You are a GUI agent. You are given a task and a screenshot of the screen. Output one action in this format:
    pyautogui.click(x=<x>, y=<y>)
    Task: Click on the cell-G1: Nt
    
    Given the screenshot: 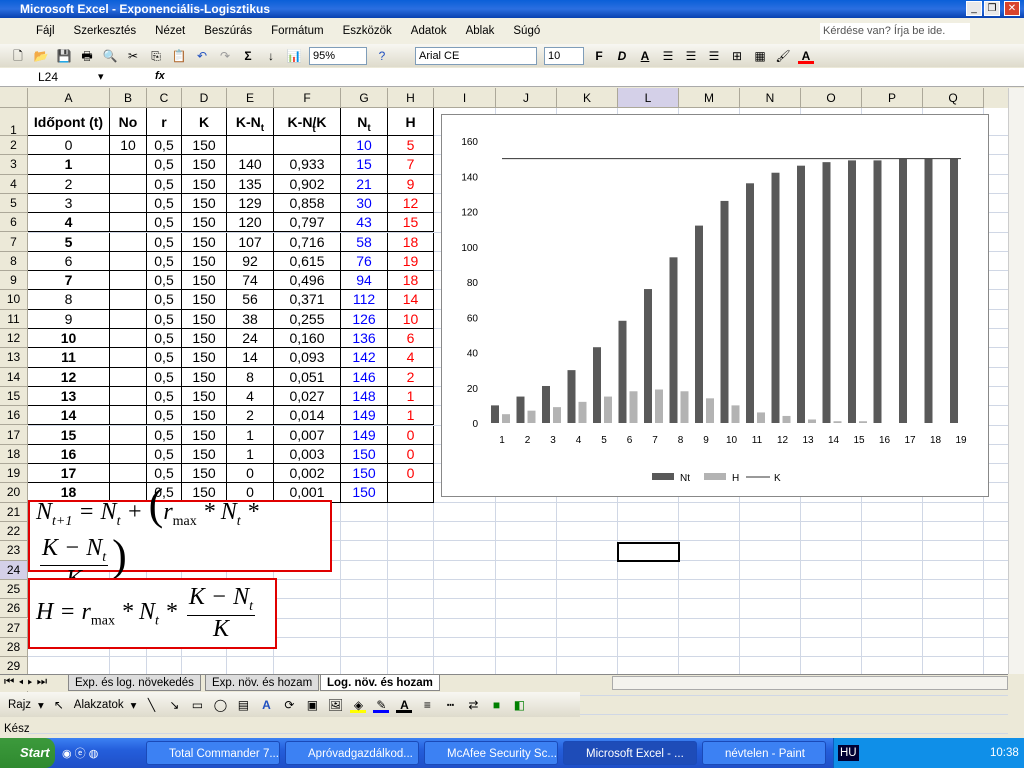 What is the action you would take?
    pyautogui.click(x=364, y=122)
    